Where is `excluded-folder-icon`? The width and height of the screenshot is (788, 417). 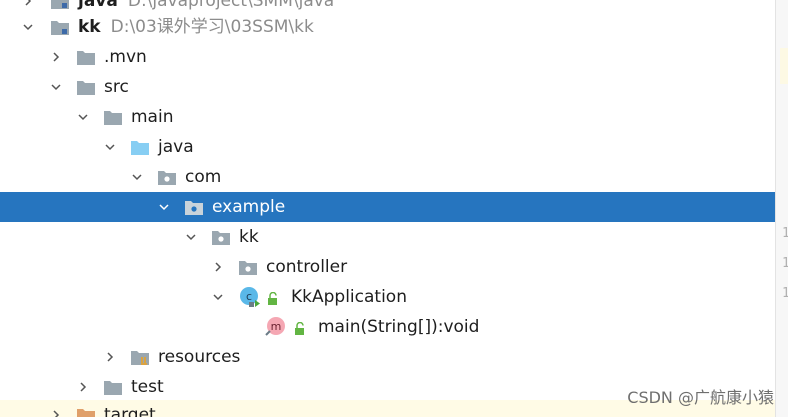
excluded-folder-icon is located at coordinates (86, 413).